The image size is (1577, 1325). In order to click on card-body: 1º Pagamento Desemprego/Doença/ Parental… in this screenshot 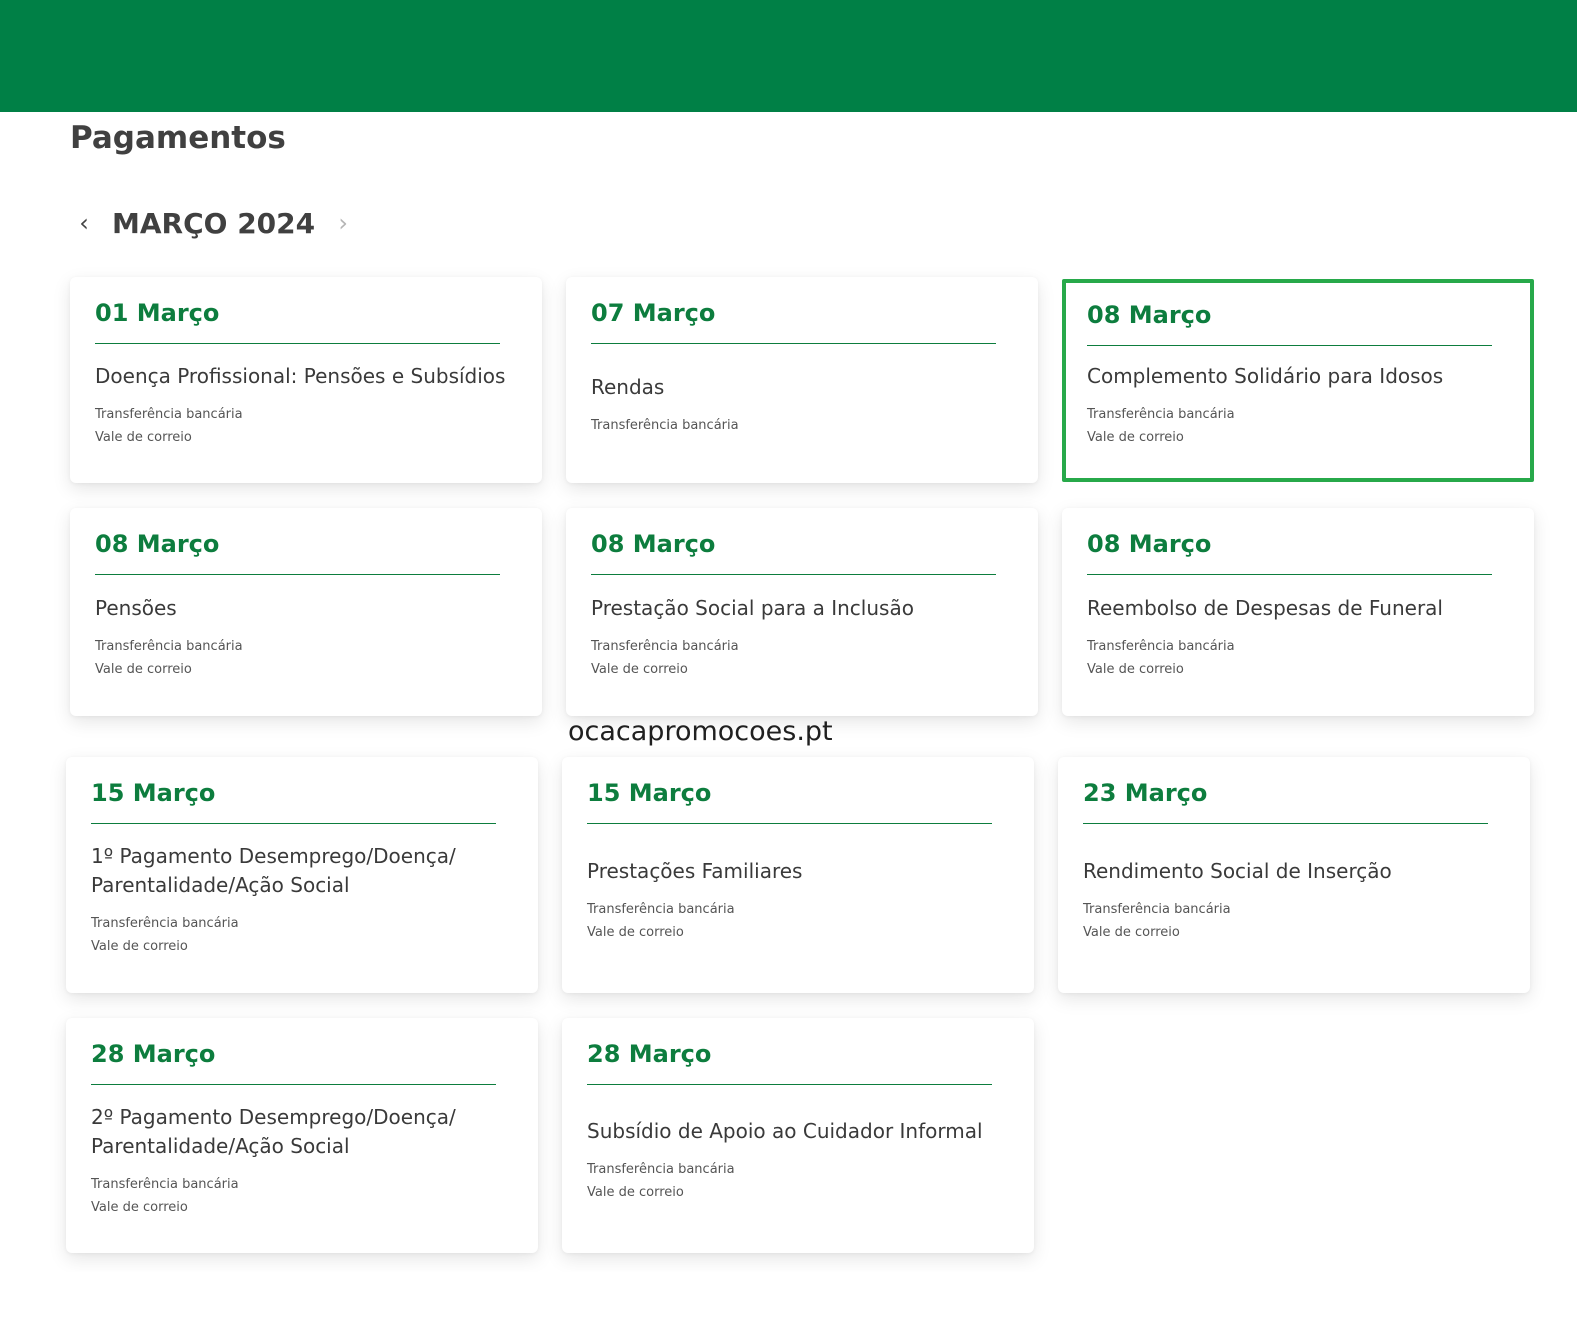, I will do `click(305, 900)`.